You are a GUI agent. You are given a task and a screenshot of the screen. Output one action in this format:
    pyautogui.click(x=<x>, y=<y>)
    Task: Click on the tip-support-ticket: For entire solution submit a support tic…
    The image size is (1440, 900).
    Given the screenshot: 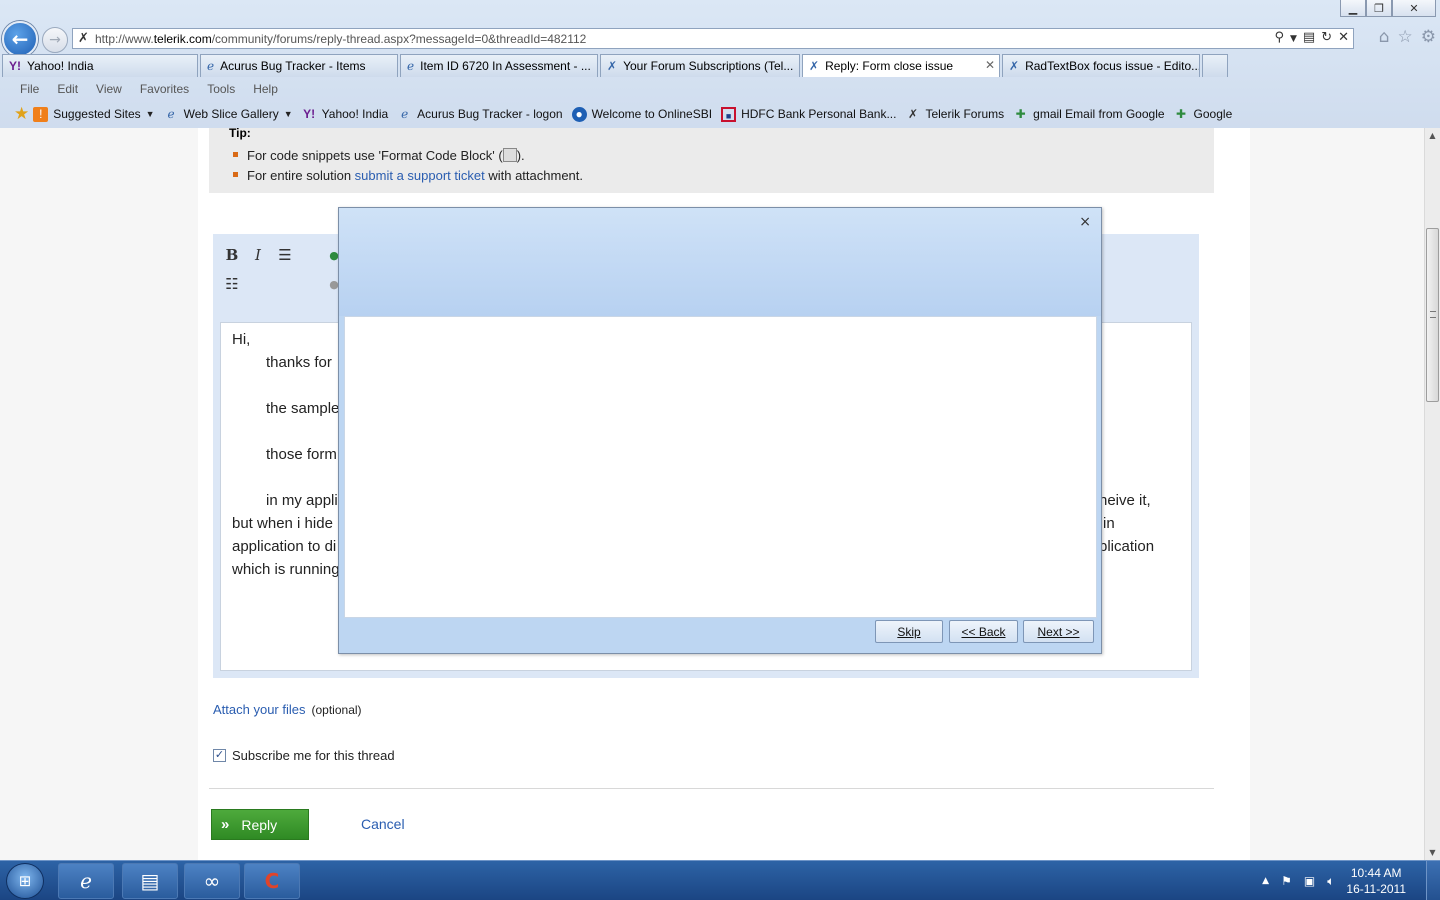 What is the action you would take?
    pyautogui.click(x=408, y=175)
    